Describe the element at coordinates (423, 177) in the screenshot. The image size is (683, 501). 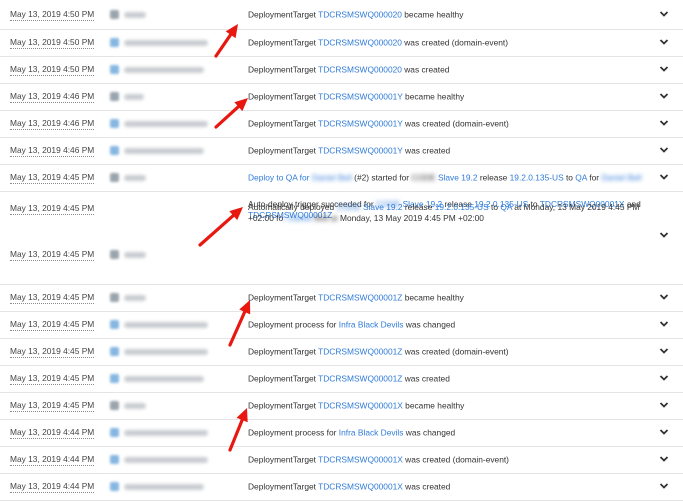
I see `event-text: CODE` at that location.